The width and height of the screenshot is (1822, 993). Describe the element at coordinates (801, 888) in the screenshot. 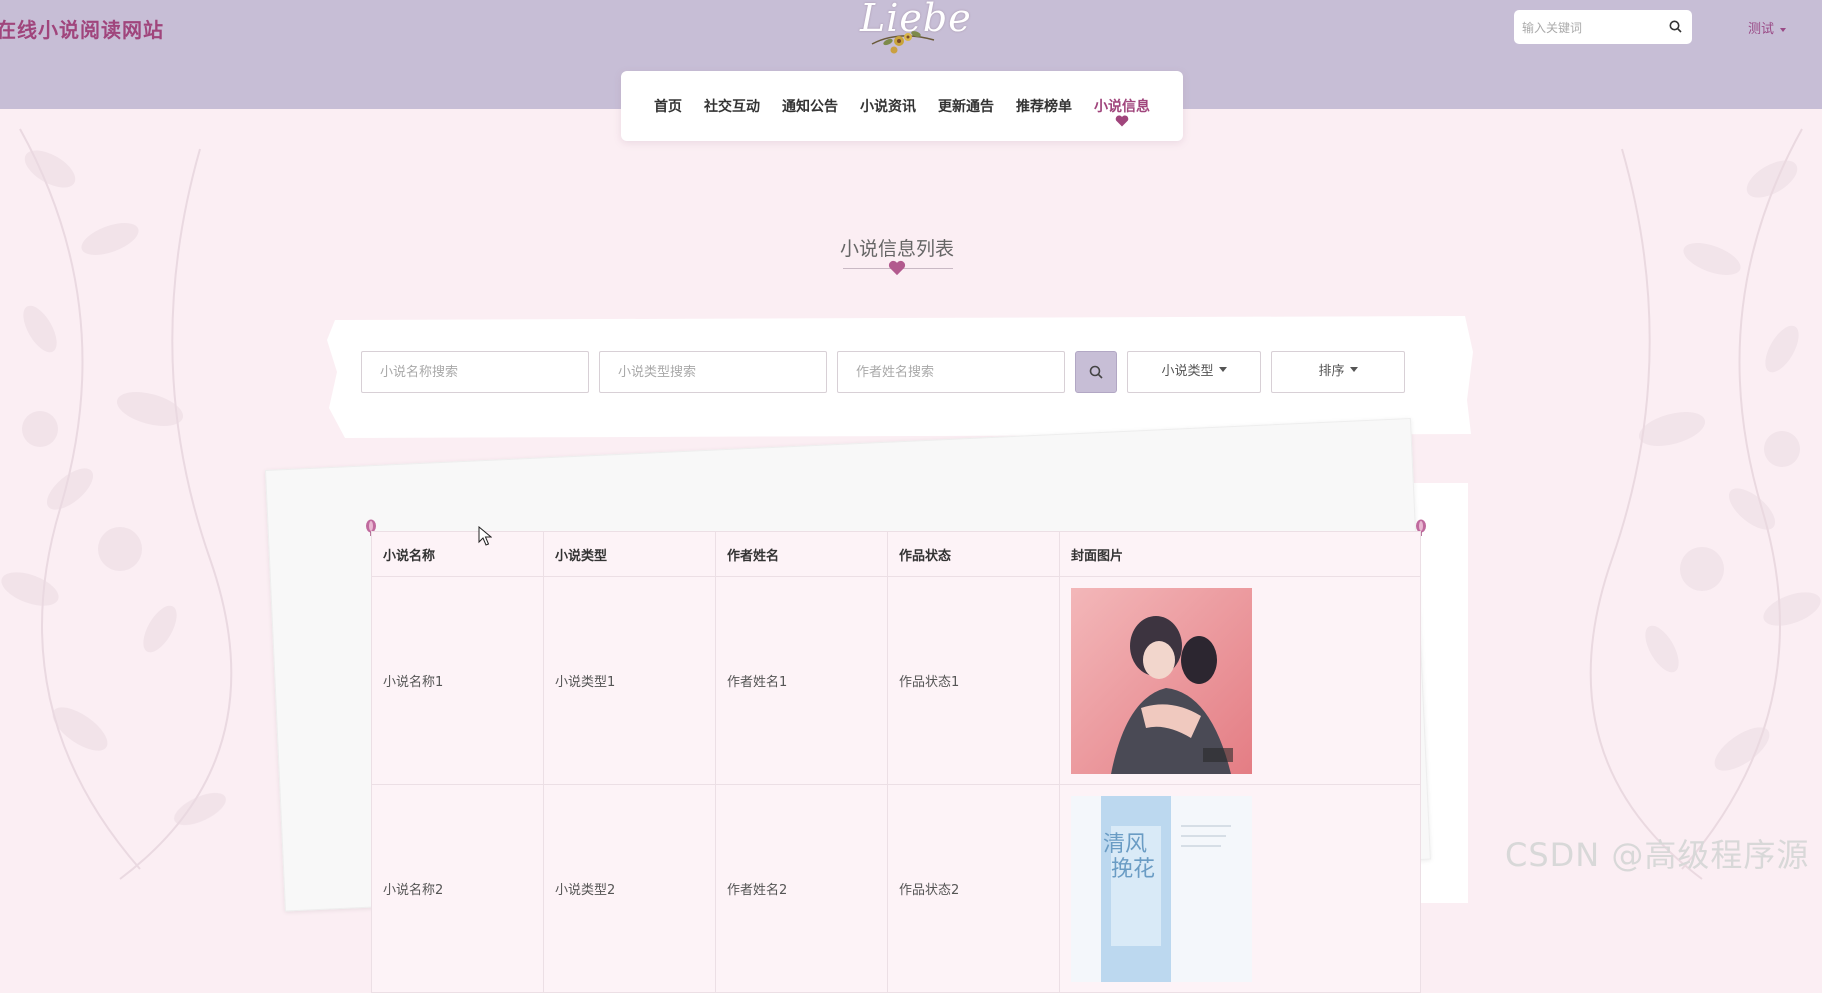

I see `cell-author-name: 作者姓名2` at that location.